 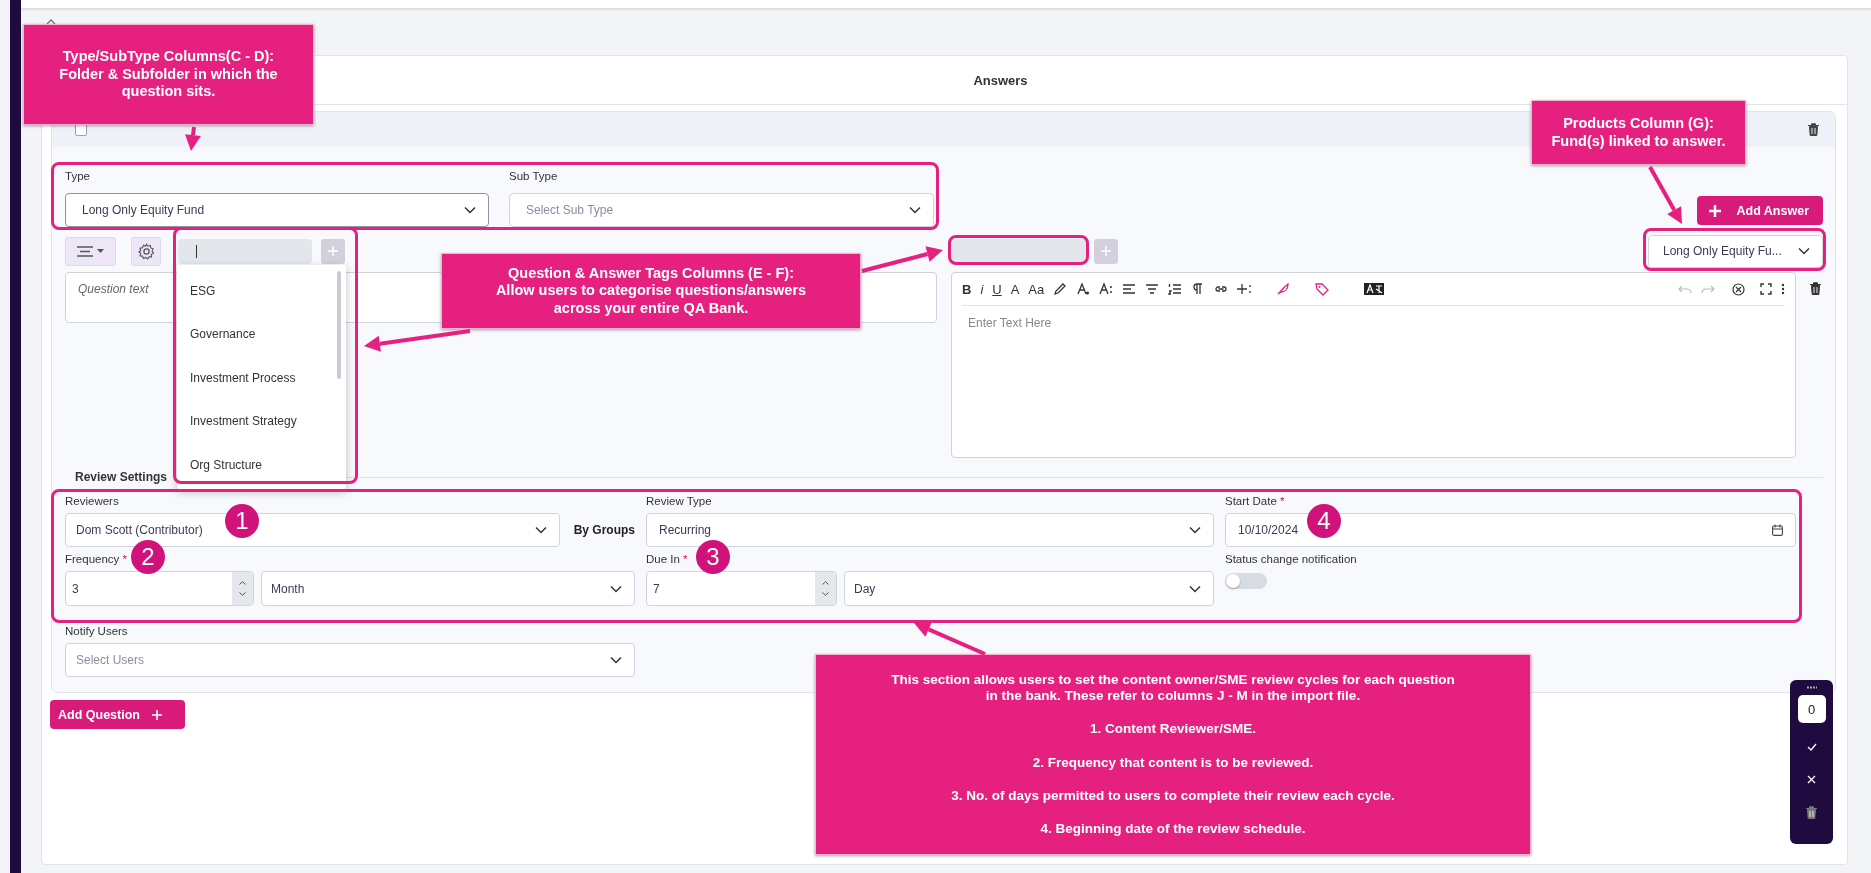 What do you see at coordinates (1173, 795) in the screenshot?
I see `callout-text: 3. No. of days permitted to users to complete their review each cycle.` at bounding box center [1173, 795].